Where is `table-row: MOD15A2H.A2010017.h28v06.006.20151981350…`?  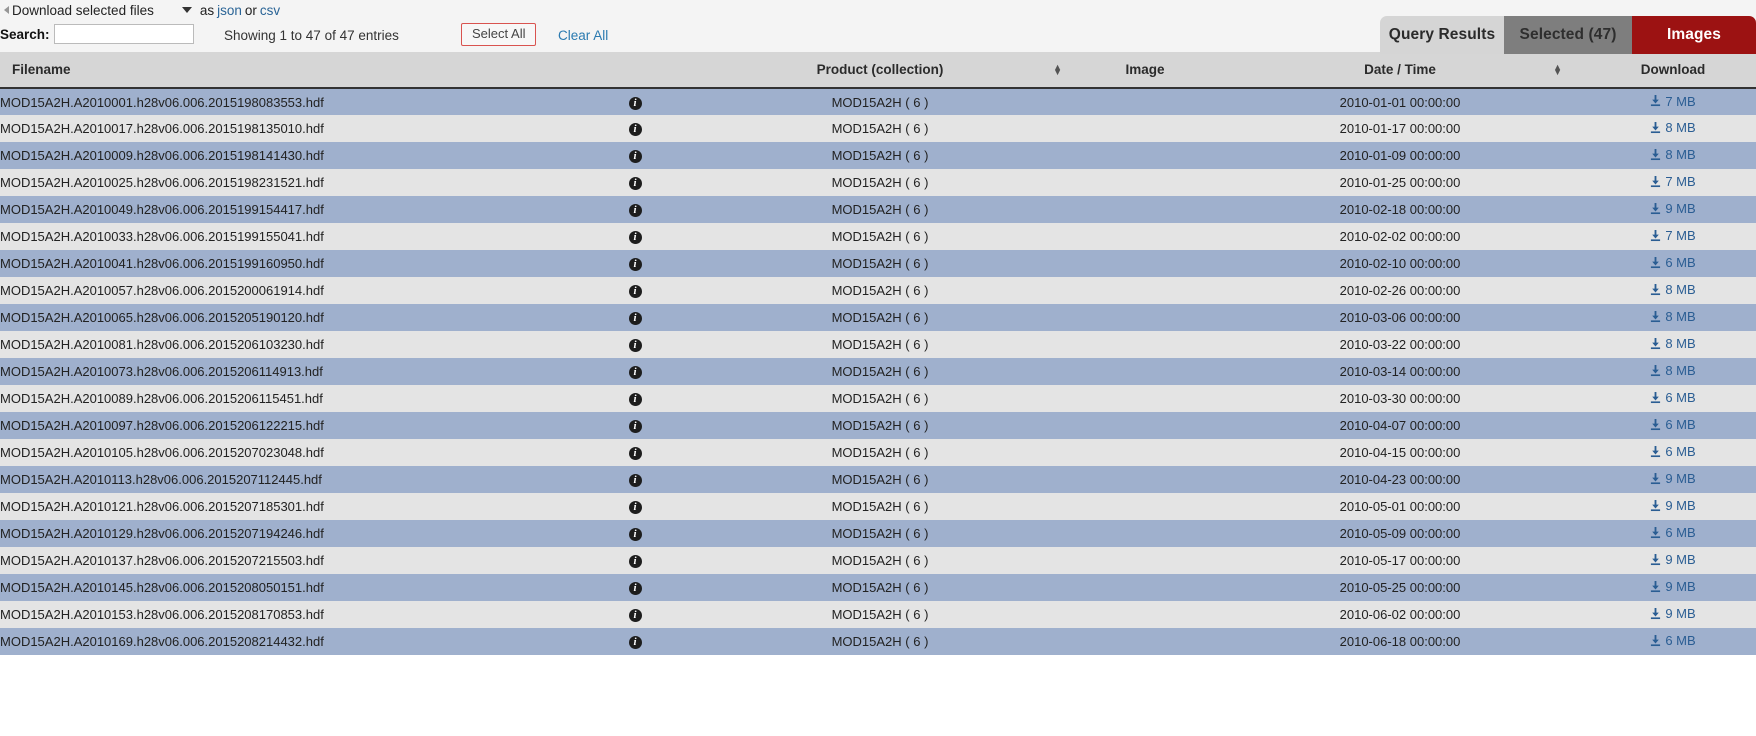
table-row: MOD15A2H.A2010017.h28v06.006.20151981350… is located at coordinates (878, 128).